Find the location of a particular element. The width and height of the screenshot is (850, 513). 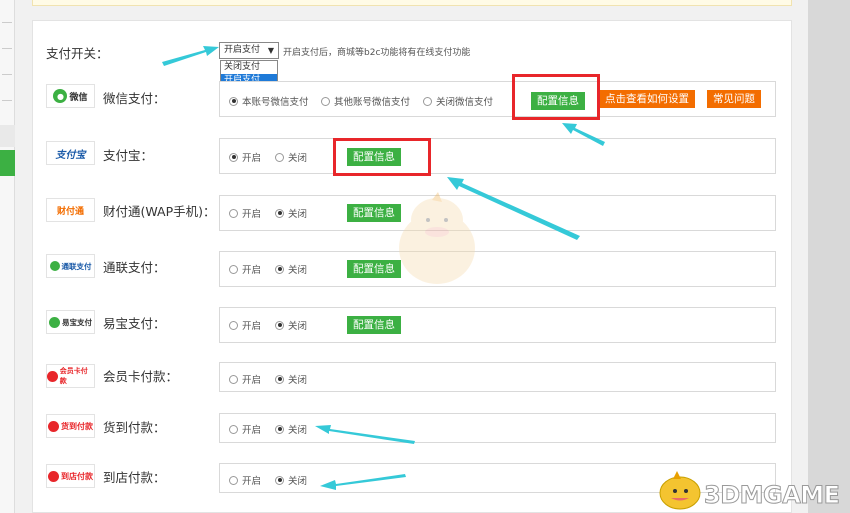

cod-logo: 货到付款 is located at coordinates (70, 426).